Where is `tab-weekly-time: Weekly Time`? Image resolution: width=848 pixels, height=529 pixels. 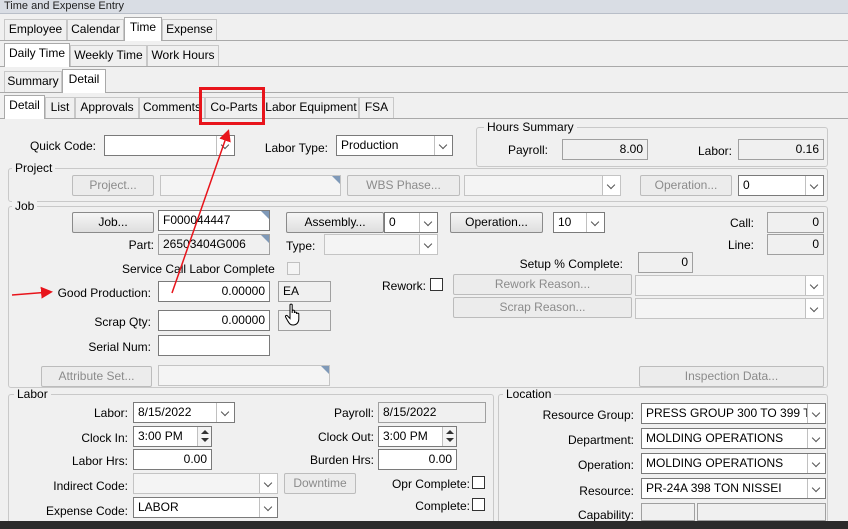 tab-weekly-time: Weekly Time is located at coordinates (108, 55).